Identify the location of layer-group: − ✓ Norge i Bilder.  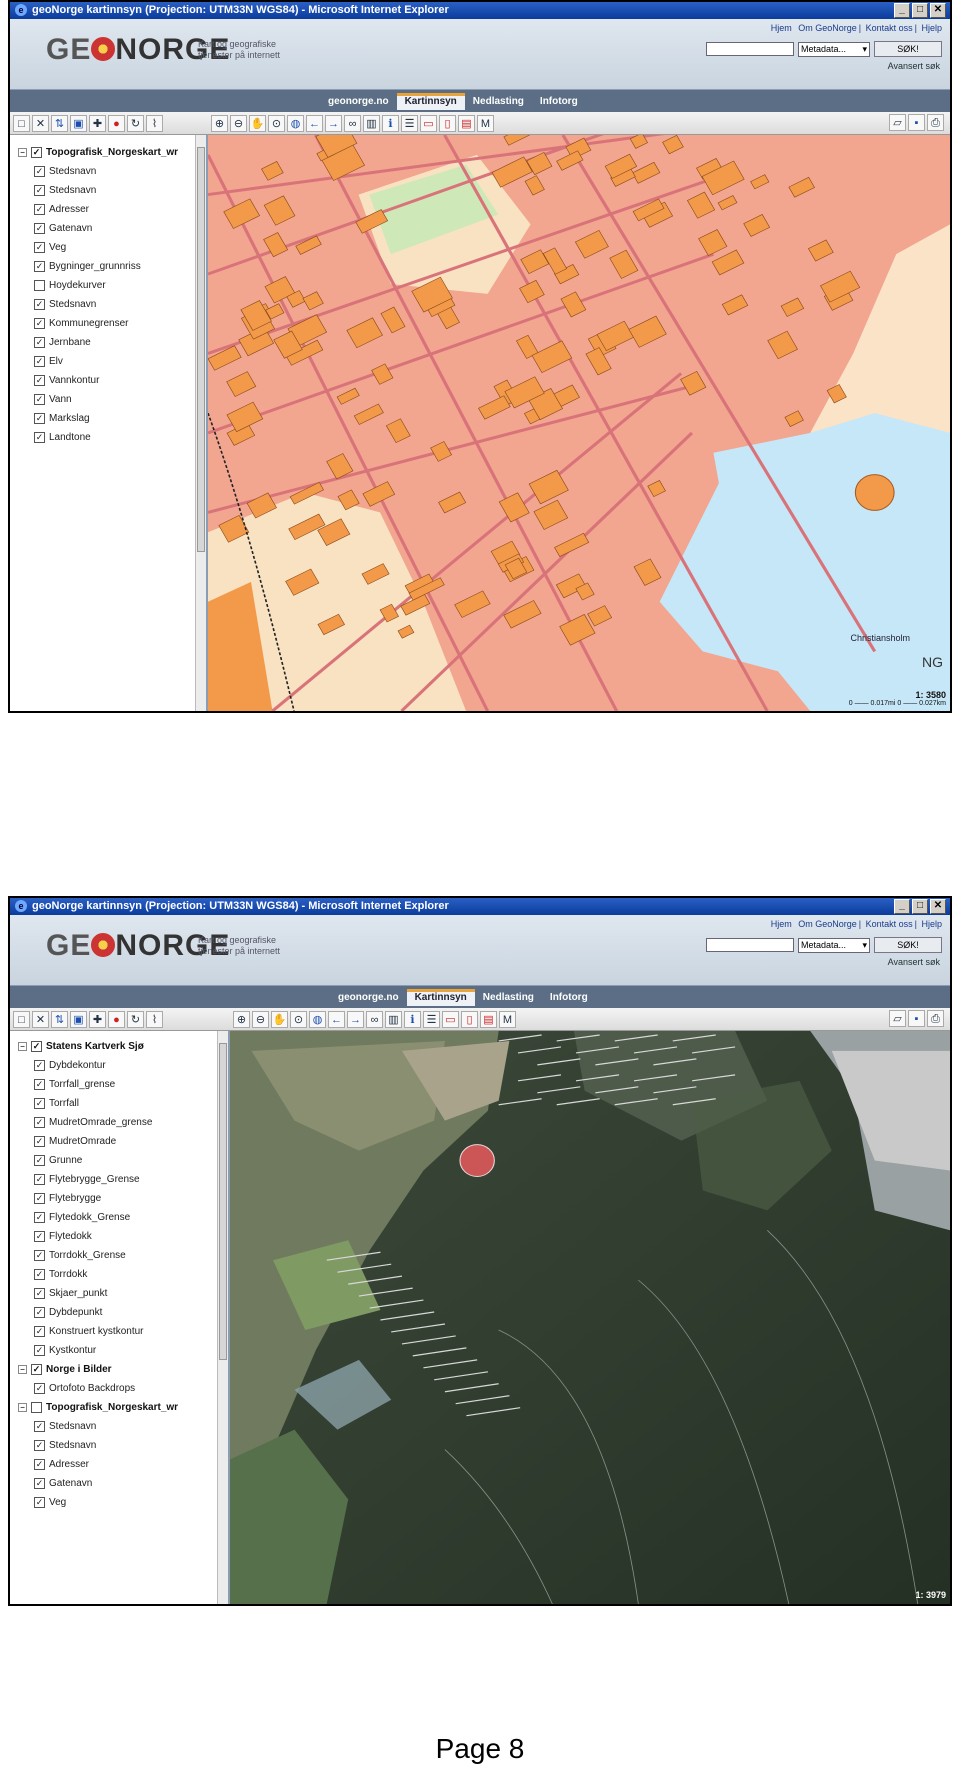
(123, 1369).